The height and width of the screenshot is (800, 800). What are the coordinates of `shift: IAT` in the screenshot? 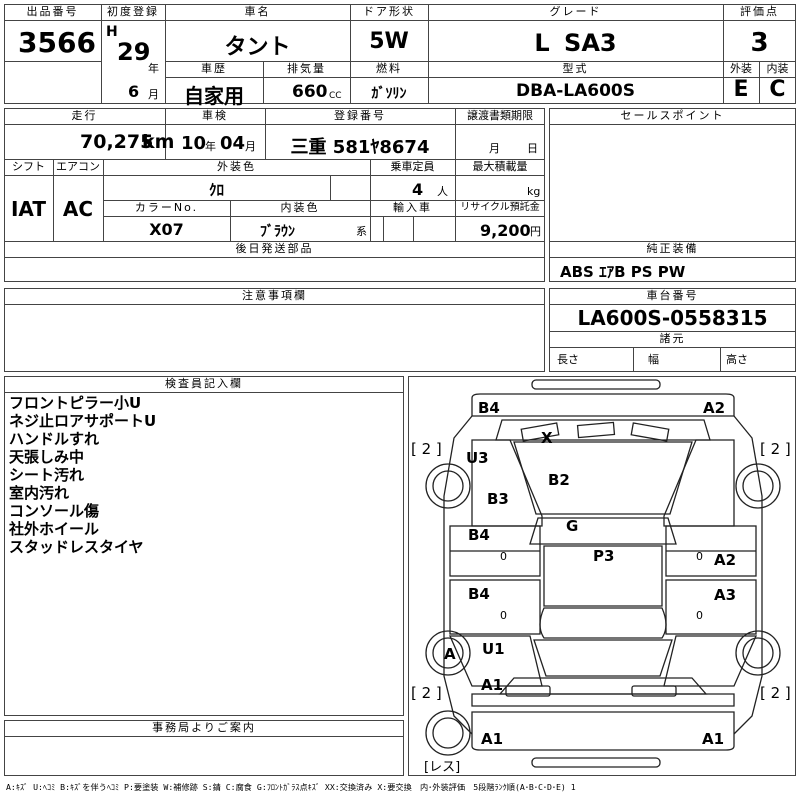 It's located at (28, 209).